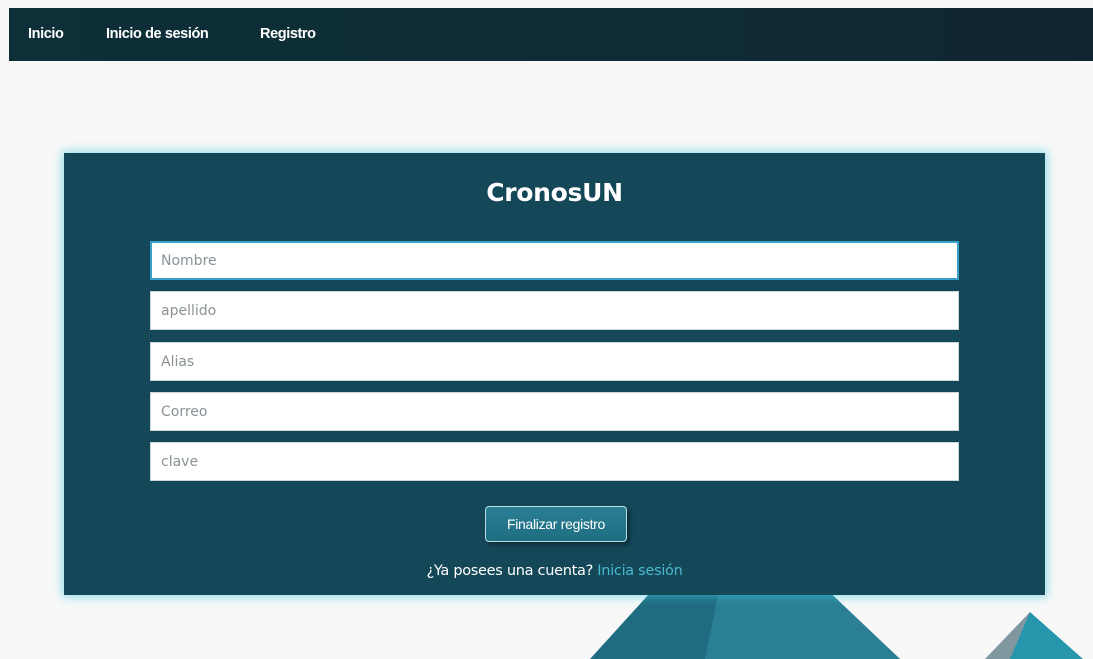 The image size is (1093, 659). I want to click on mountain-small-gray, so click(1007, 635).